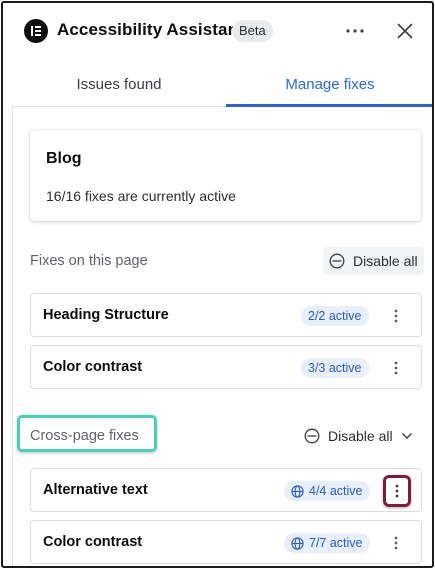 This screenshot has width=435, height=569. I want to click on status-badge: 2/2 active, so click(335, 316).